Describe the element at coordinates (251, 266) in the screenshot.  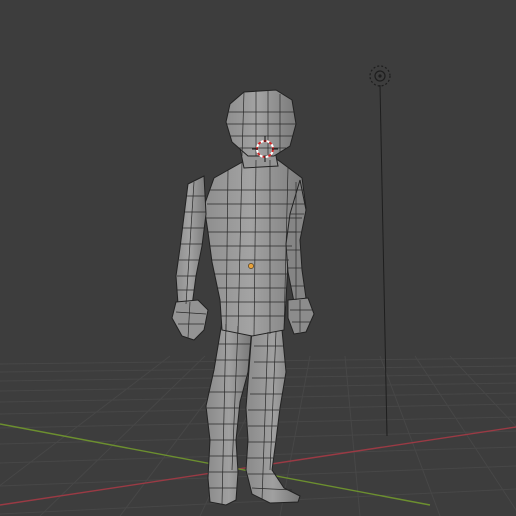
I see `origin-dot-icon` at that location.